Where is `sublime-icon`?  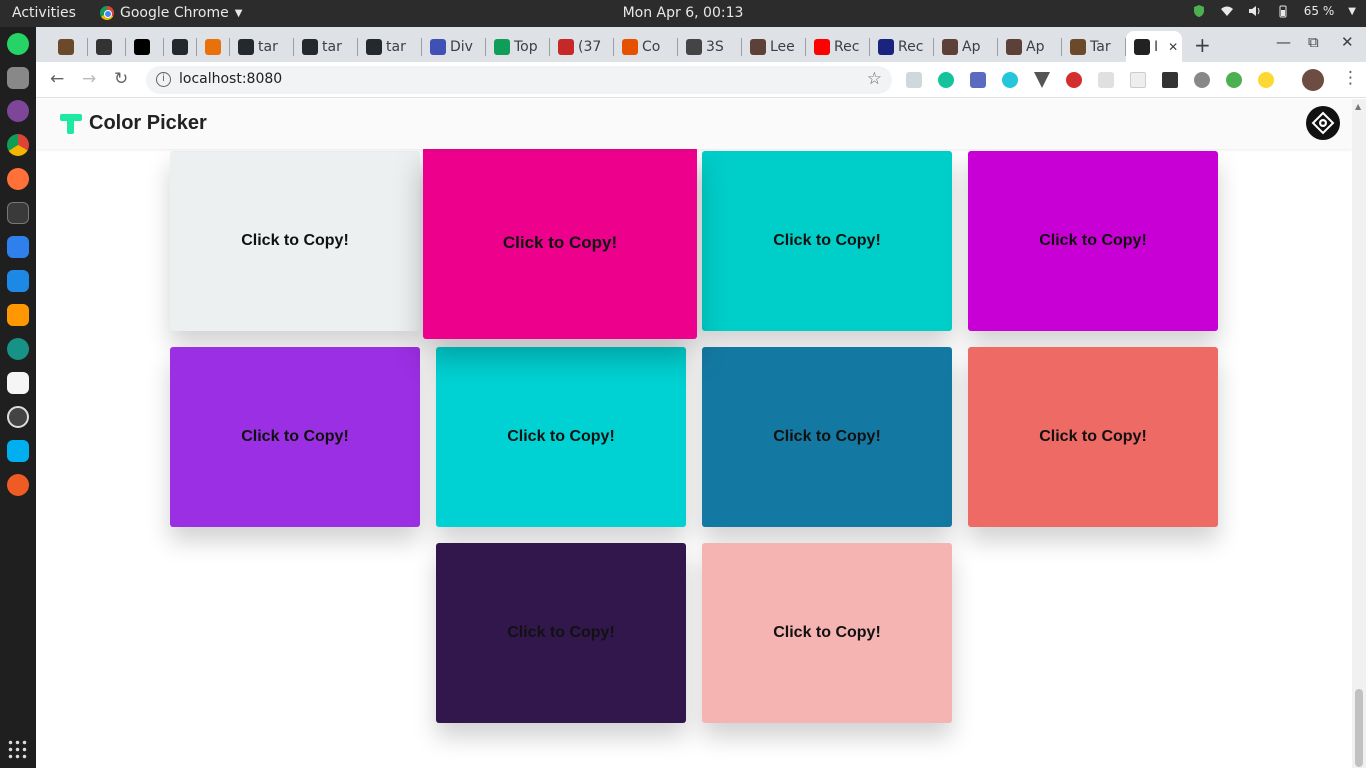 sublime-icon is located at coordinates (18, 315).